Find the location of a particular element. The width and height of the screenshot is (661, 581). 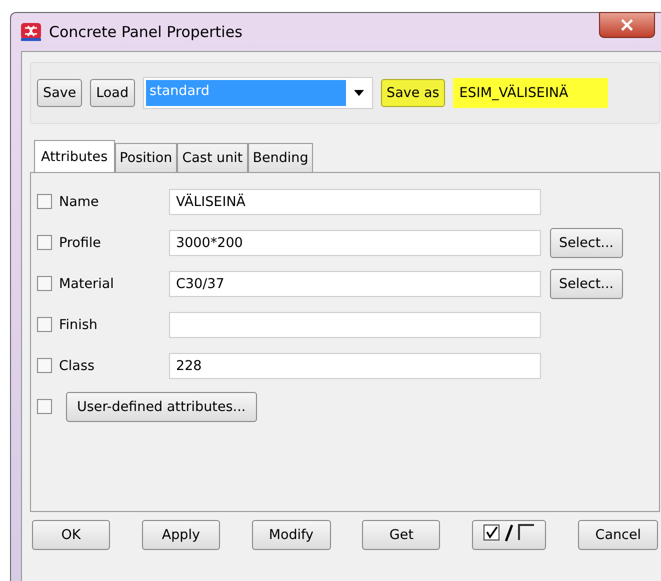

tab: Attributes is located at coordinates (74, 156).